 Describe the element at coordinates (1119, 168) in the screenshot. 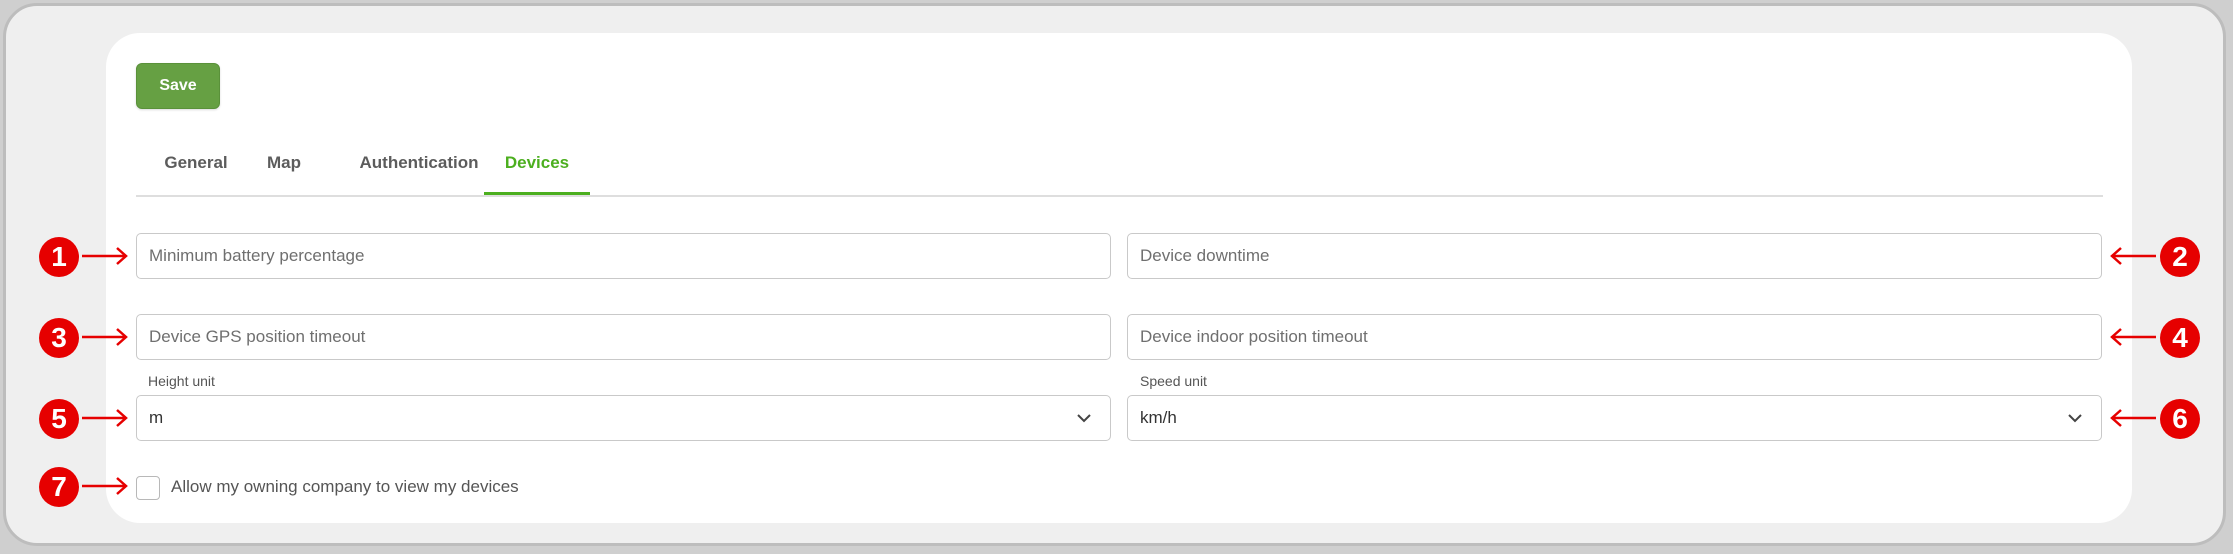

I see `settings-tabs: General Map Authentication Devices` at that location.